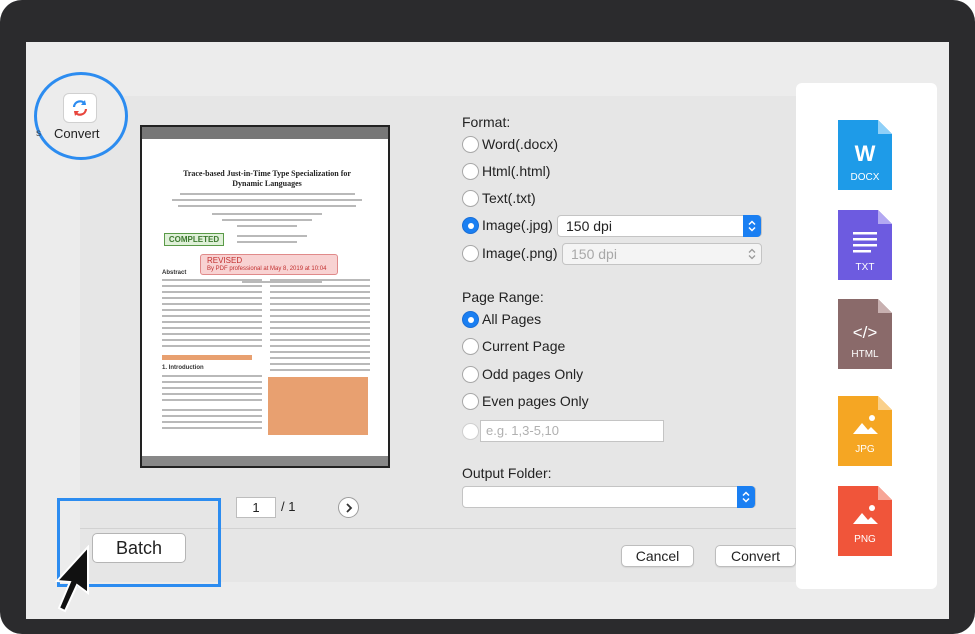 The width and height of the screenshot is (975, 634). Describe the element at coordinates (470, 374) in the screenshot. I see `range-radio-odd` at that location.